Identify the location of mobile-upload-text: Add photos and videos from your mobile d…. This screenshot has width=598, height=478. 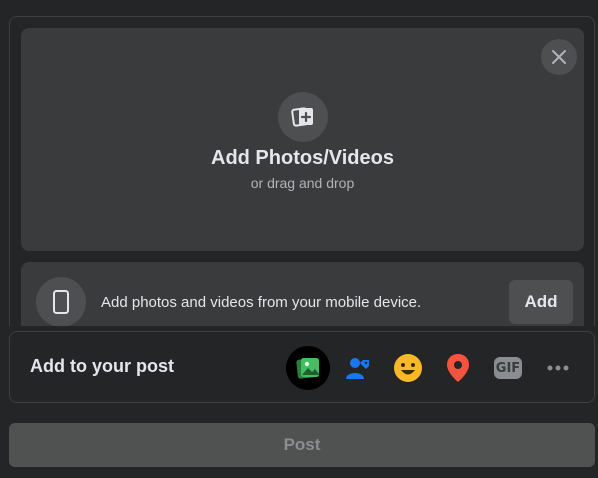
(261, 302).